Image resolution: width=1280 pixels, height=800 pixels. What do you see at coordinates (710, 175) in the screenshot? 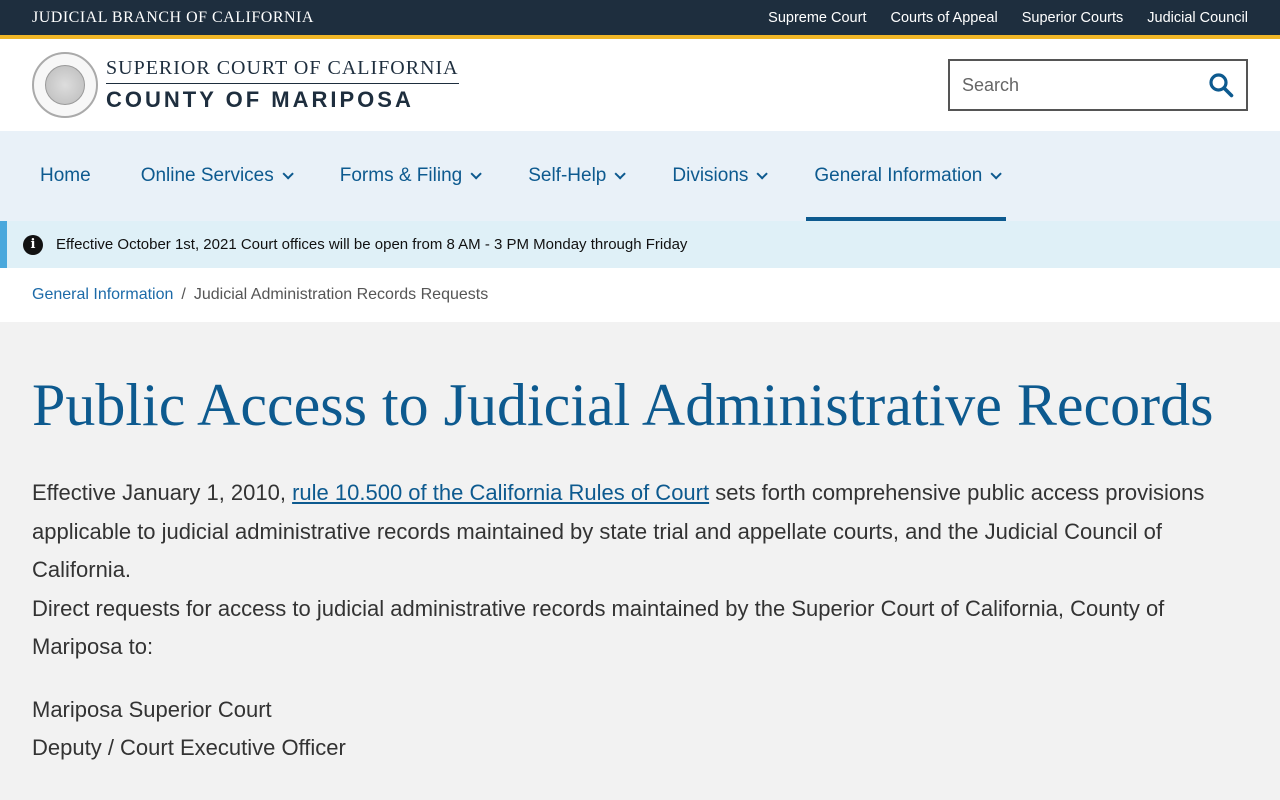
I see `nav-divisions-label: Divisions` at bounding box center [710, 175].